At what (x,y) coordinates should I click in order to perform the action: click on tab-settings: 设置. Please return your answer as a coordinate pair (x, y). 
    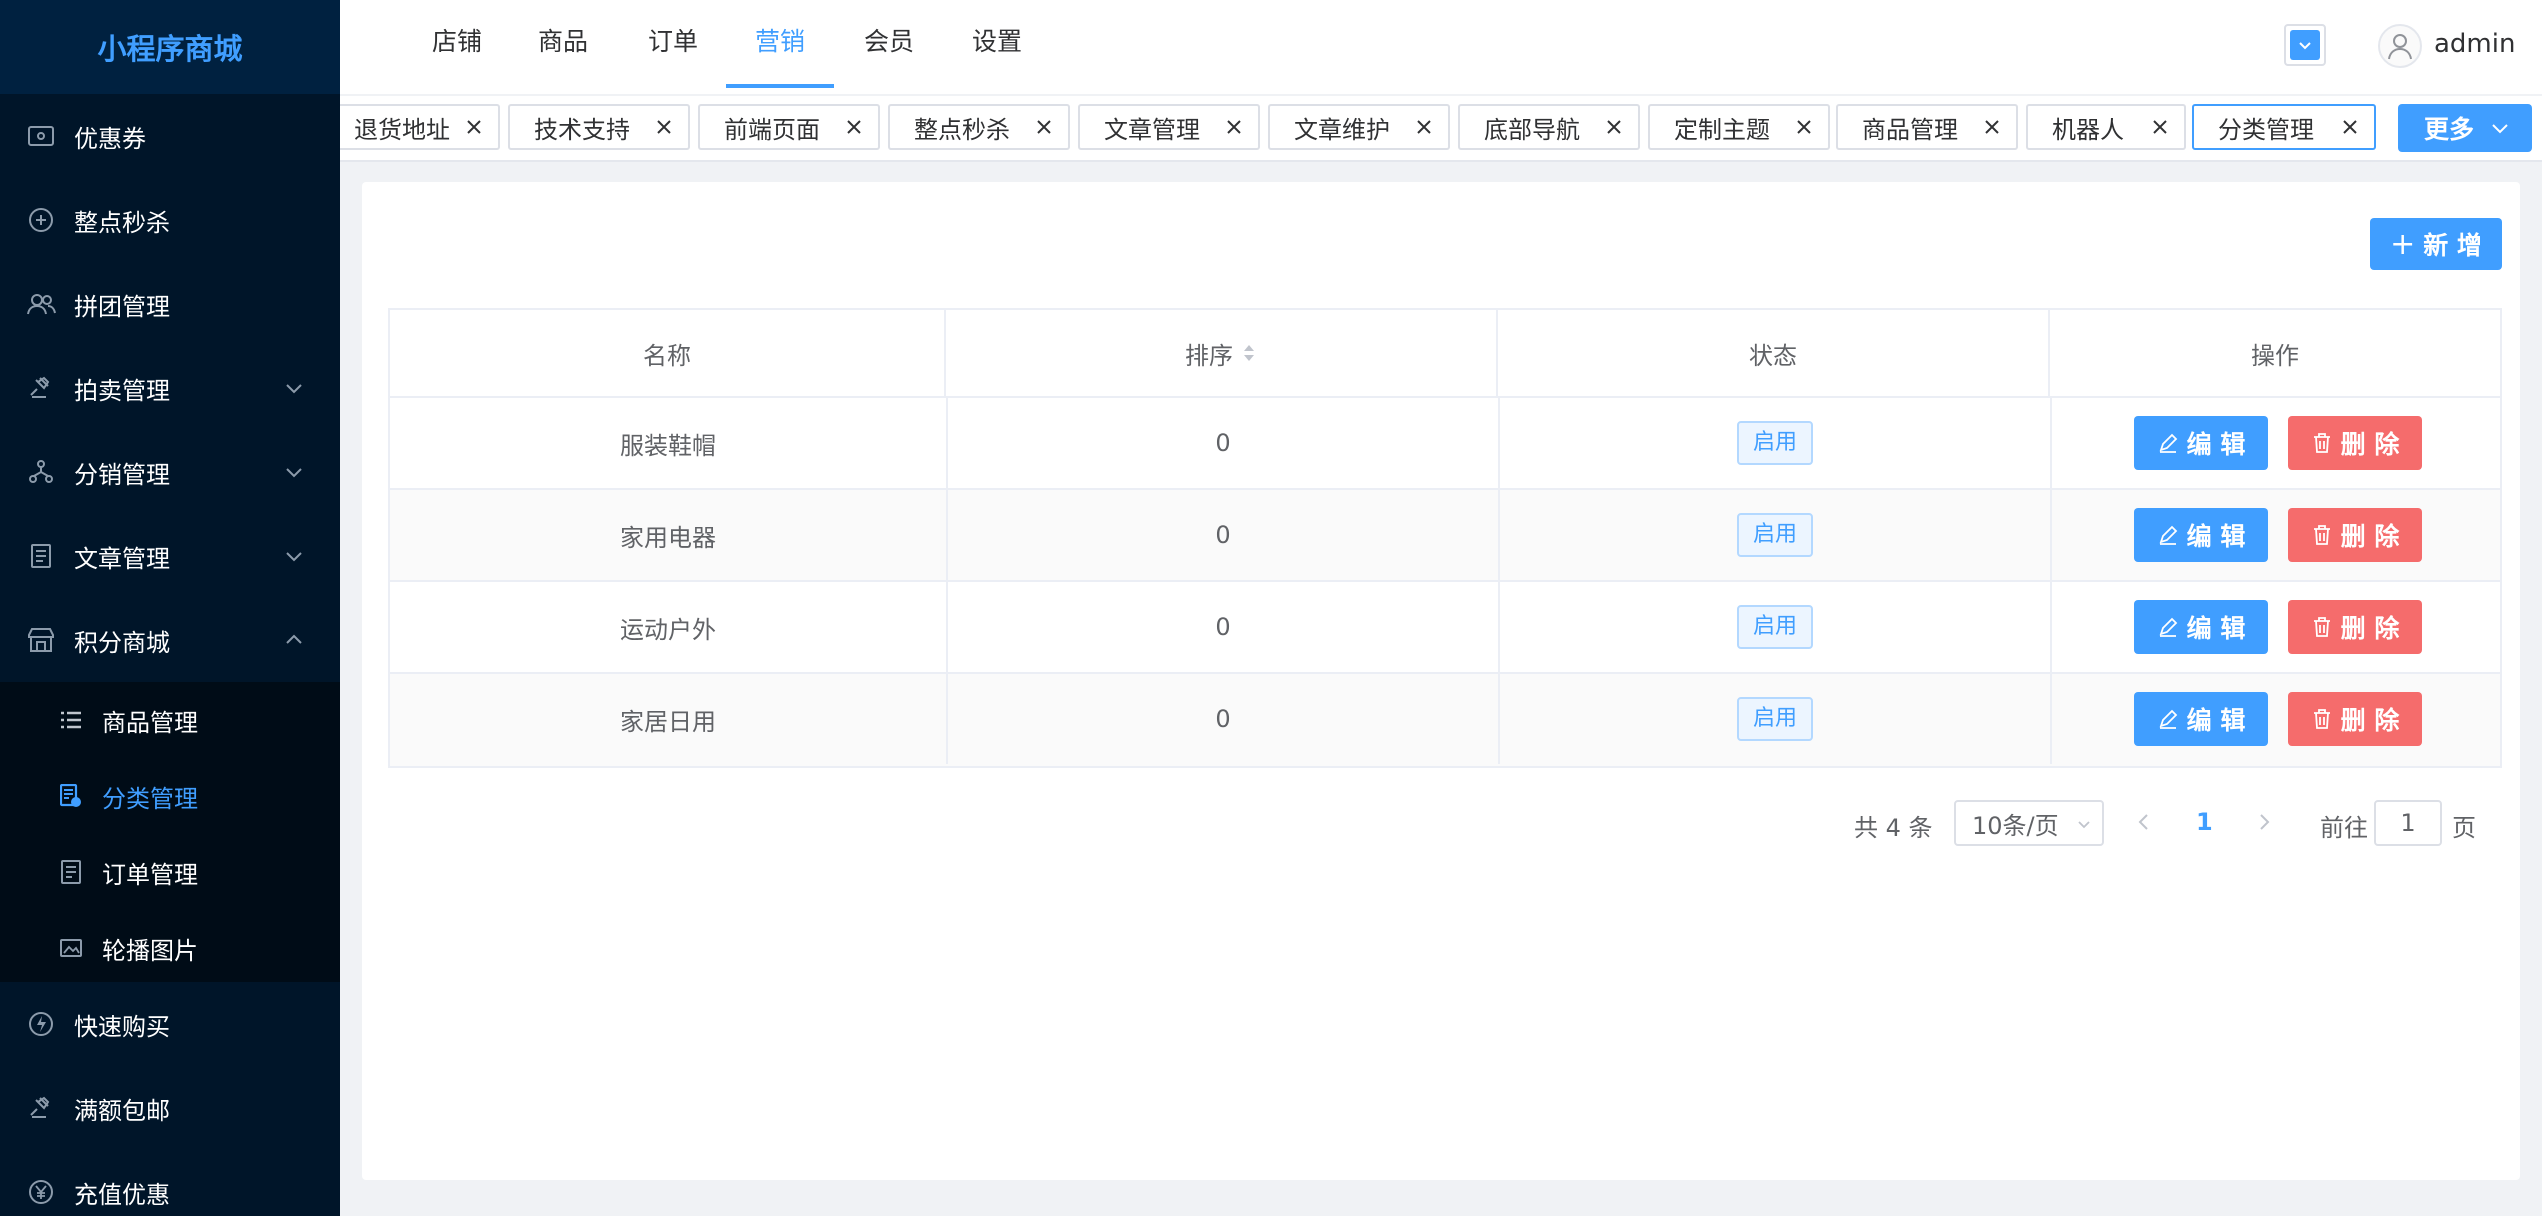
    Looking at the image, I should click on (997, 44).